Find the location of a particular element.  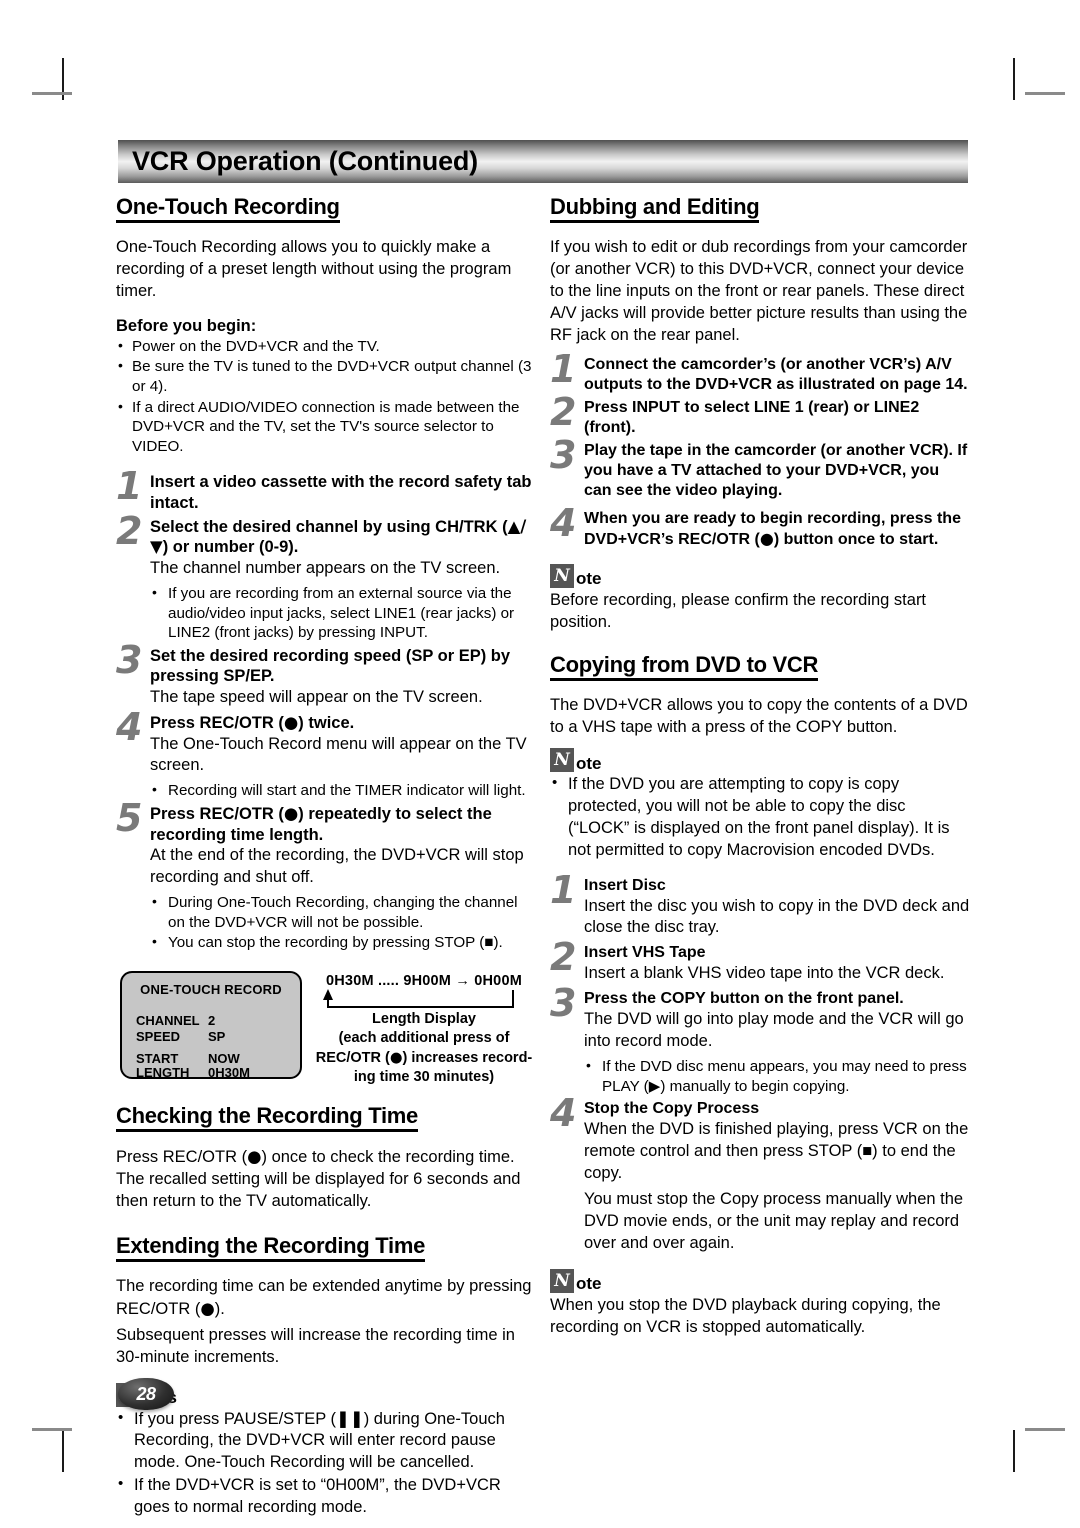

page-header-bar: VCR Operation (Continued) is located at coordinates (543, 161).